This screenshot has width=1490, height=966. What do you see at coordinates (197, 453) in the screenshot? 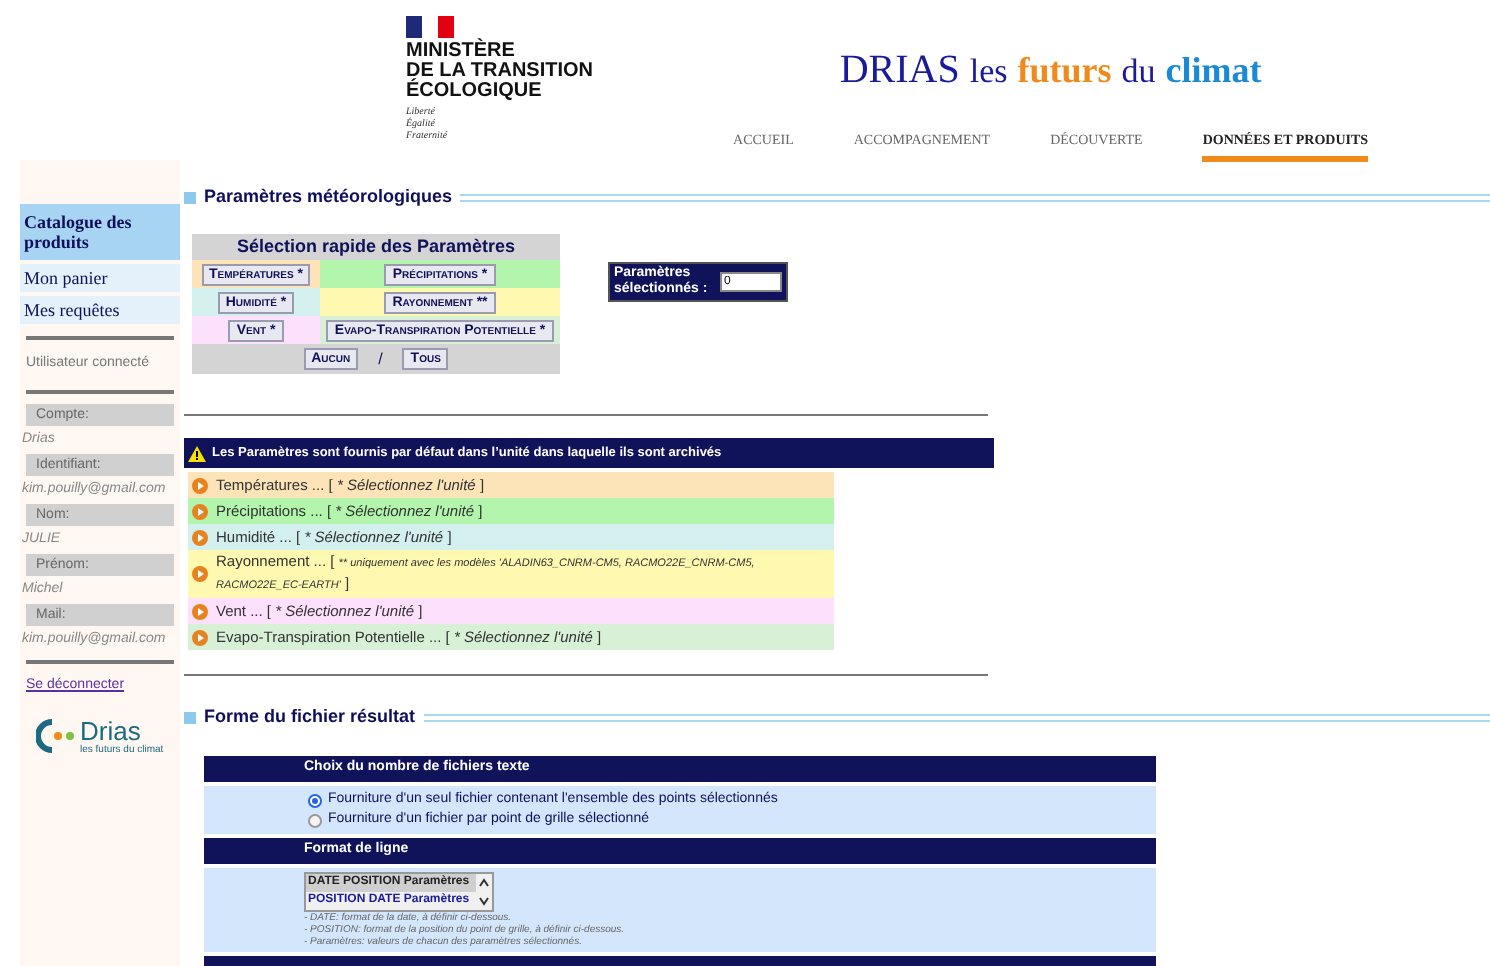
I see `warning-icon` at bounding box center [197, 453].